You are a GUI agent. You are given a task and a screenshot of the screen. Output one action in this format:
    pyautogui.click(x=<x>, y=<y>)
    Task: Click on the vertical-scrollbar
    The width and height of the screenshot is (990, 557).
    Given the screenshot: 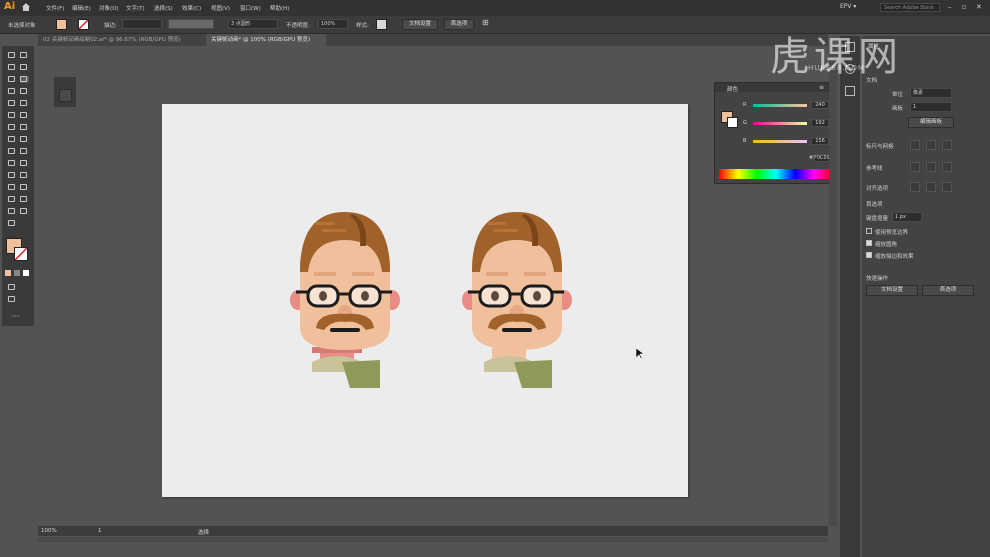 What is the action you would take?
    pyautogui.click(x=833, y=286)
    